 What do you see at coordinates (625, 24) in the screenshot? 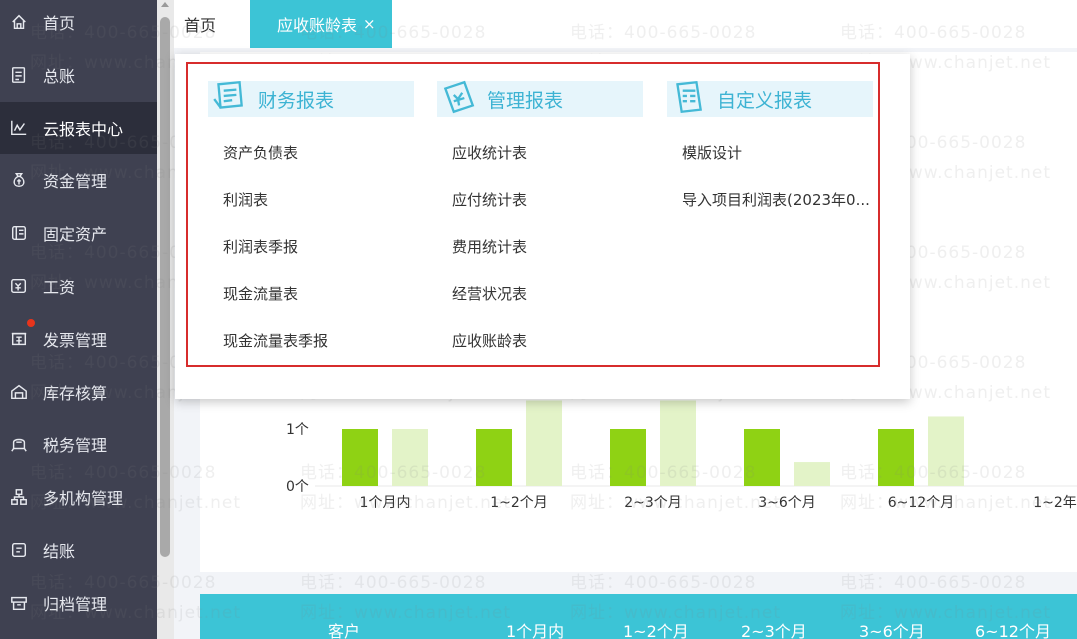
I see `tab-bar: 首页 应收账龄表 ×` at bounding box center [625, 24].